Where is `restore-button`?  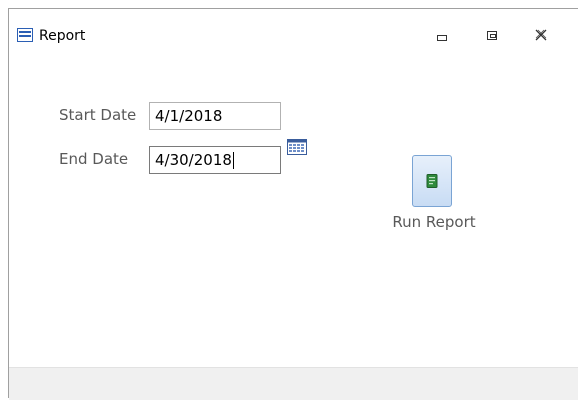 restore-button is located at coordinates (492, 35).